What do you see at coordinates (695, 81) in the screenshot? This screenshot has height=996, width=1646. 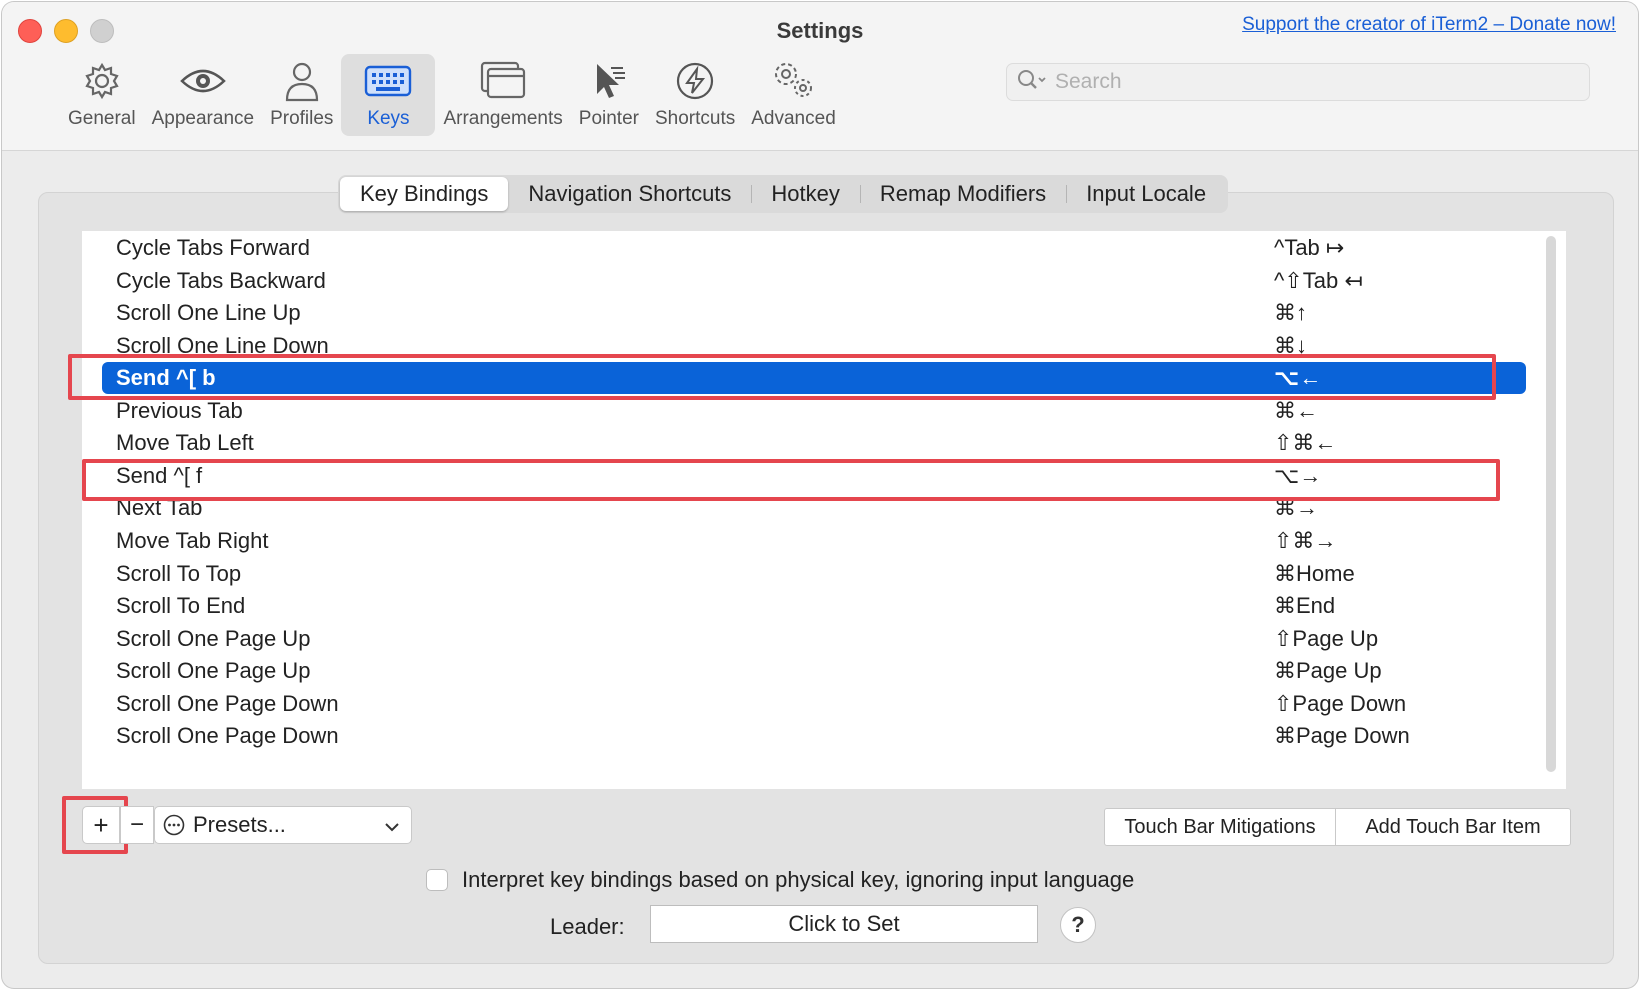 I see `lightning-icon` at bounding box center [695, 81].